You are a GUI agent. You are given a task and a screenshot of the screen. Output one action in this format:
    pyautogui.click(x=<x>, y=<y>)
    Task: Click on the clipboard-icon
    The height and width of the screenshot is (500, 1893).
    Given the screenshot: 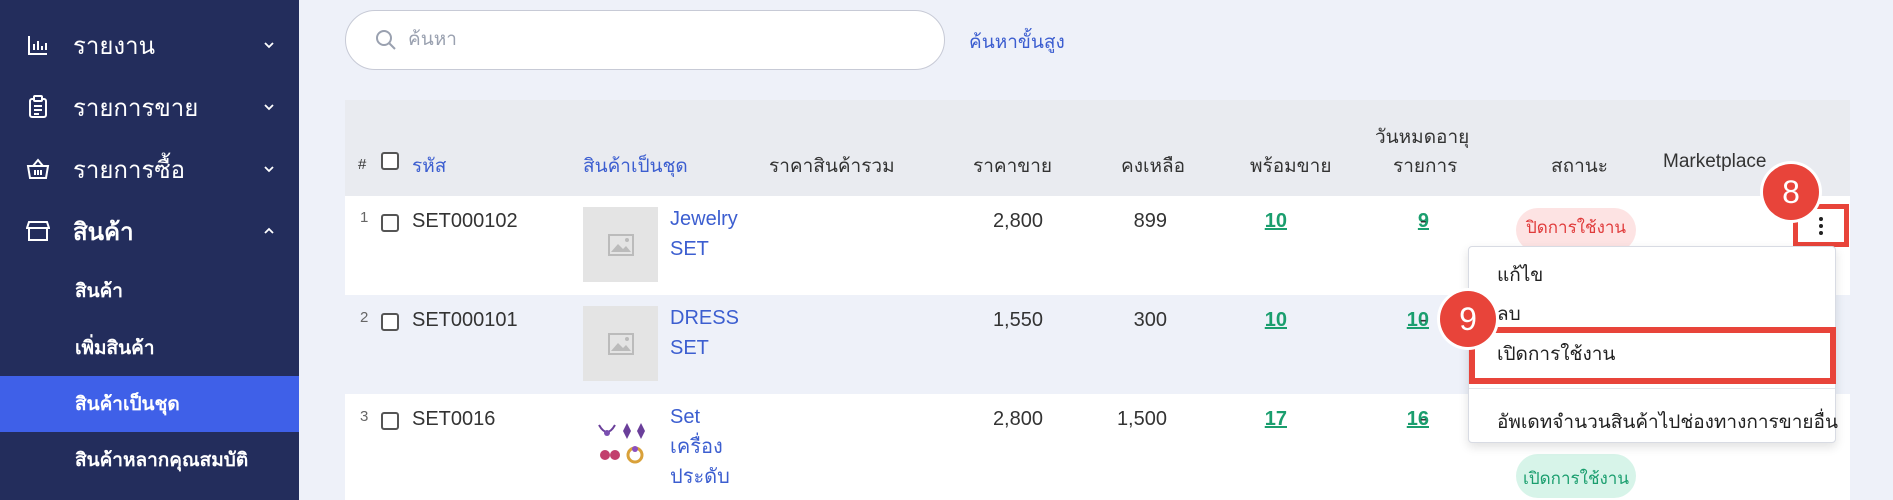 What is the action you would take?
    pyautogui.click(x=38, y=107)
    